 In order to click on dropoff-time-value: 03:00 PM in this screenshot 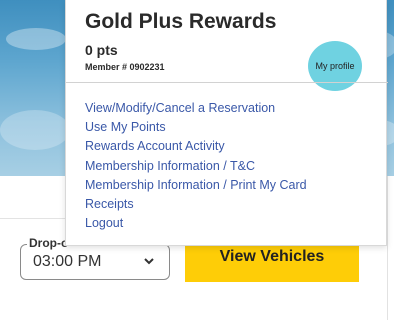, I will do `click(67, 261)`.